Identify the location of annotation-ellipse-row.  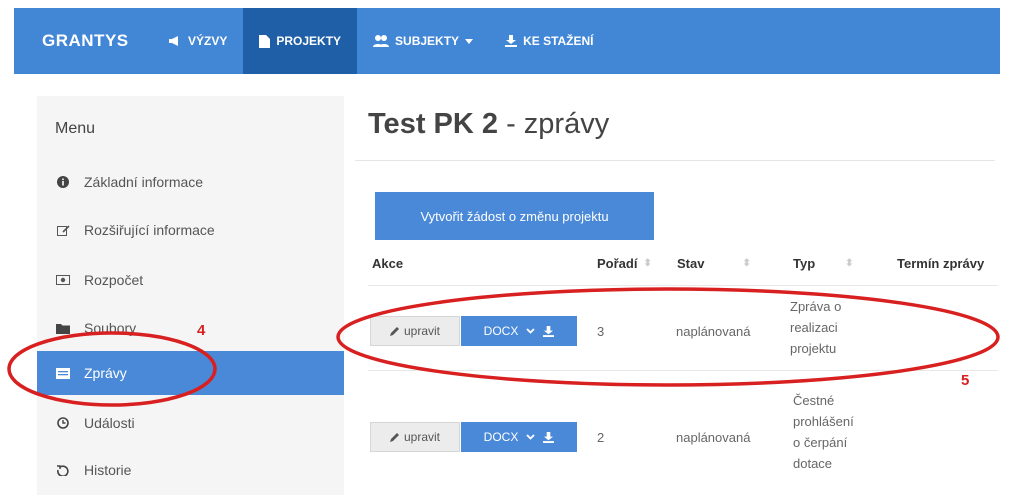
(668, 337).